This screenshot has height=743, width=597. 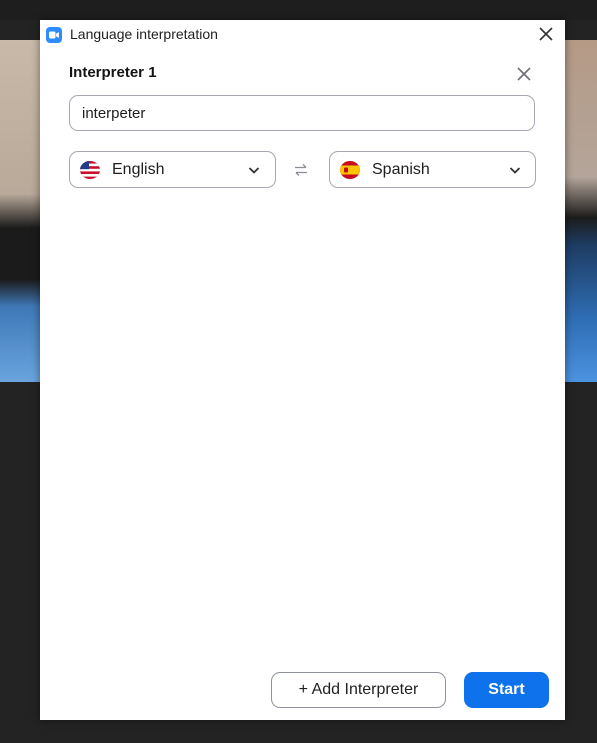 I want to click on to-language-dropdown: Spanish, so click(x=432, y=169).